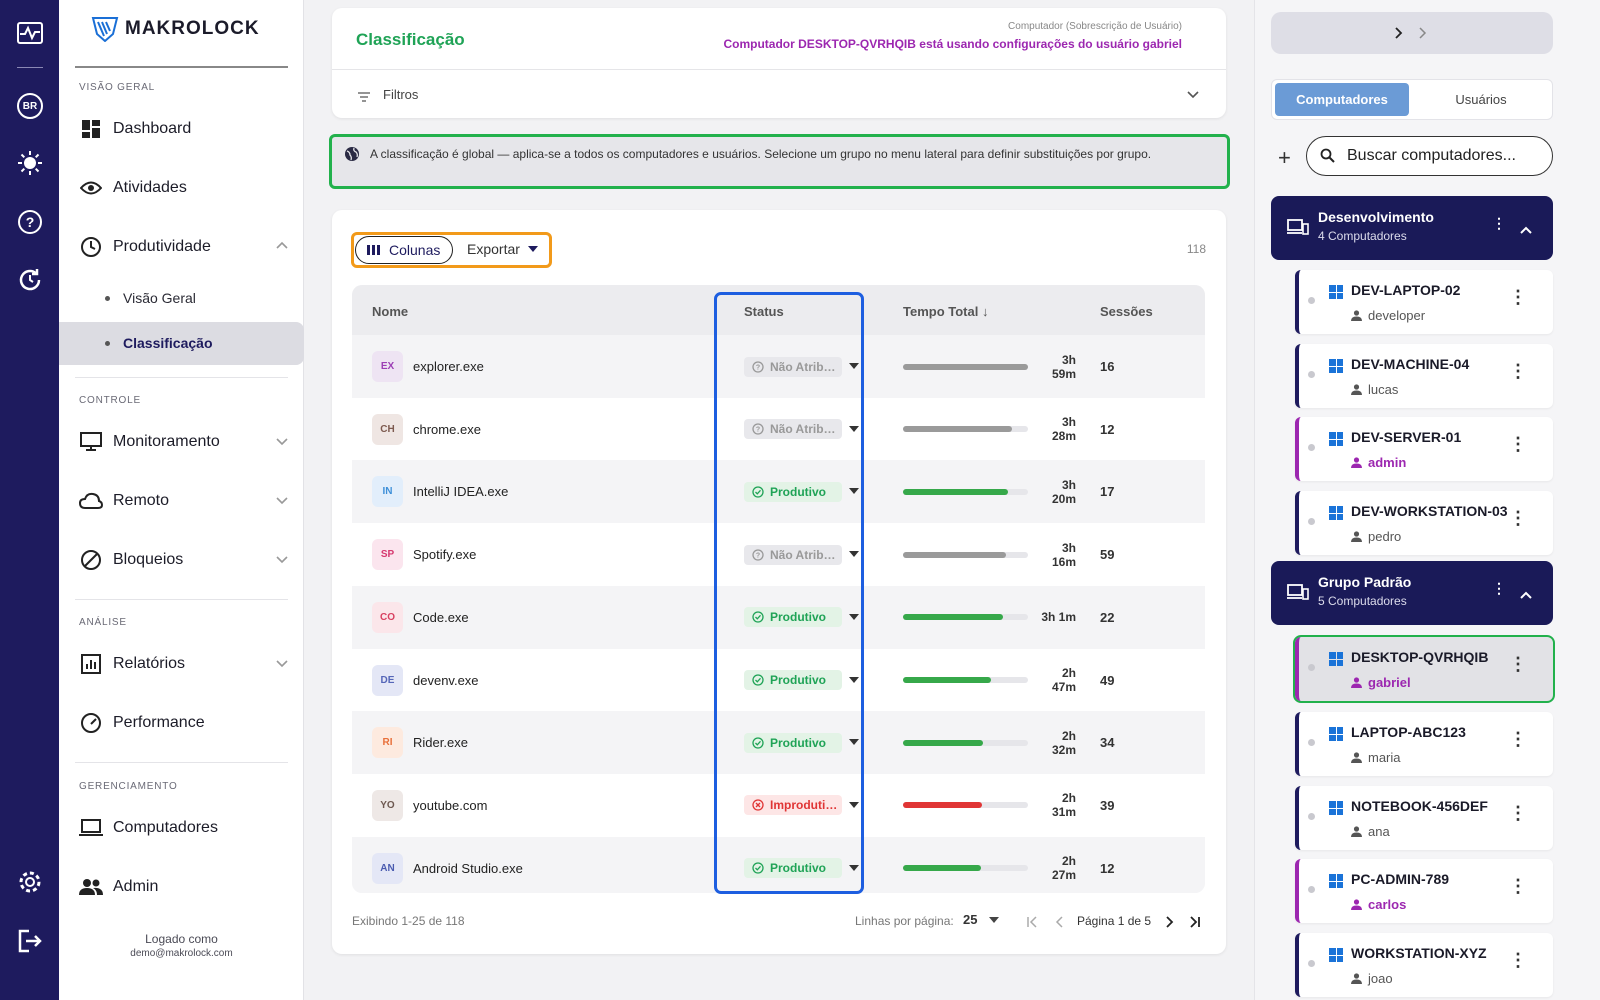 This screenshot has width=1600, height=1000. I want to click on sessions-value: 59, so click(1107, 555).